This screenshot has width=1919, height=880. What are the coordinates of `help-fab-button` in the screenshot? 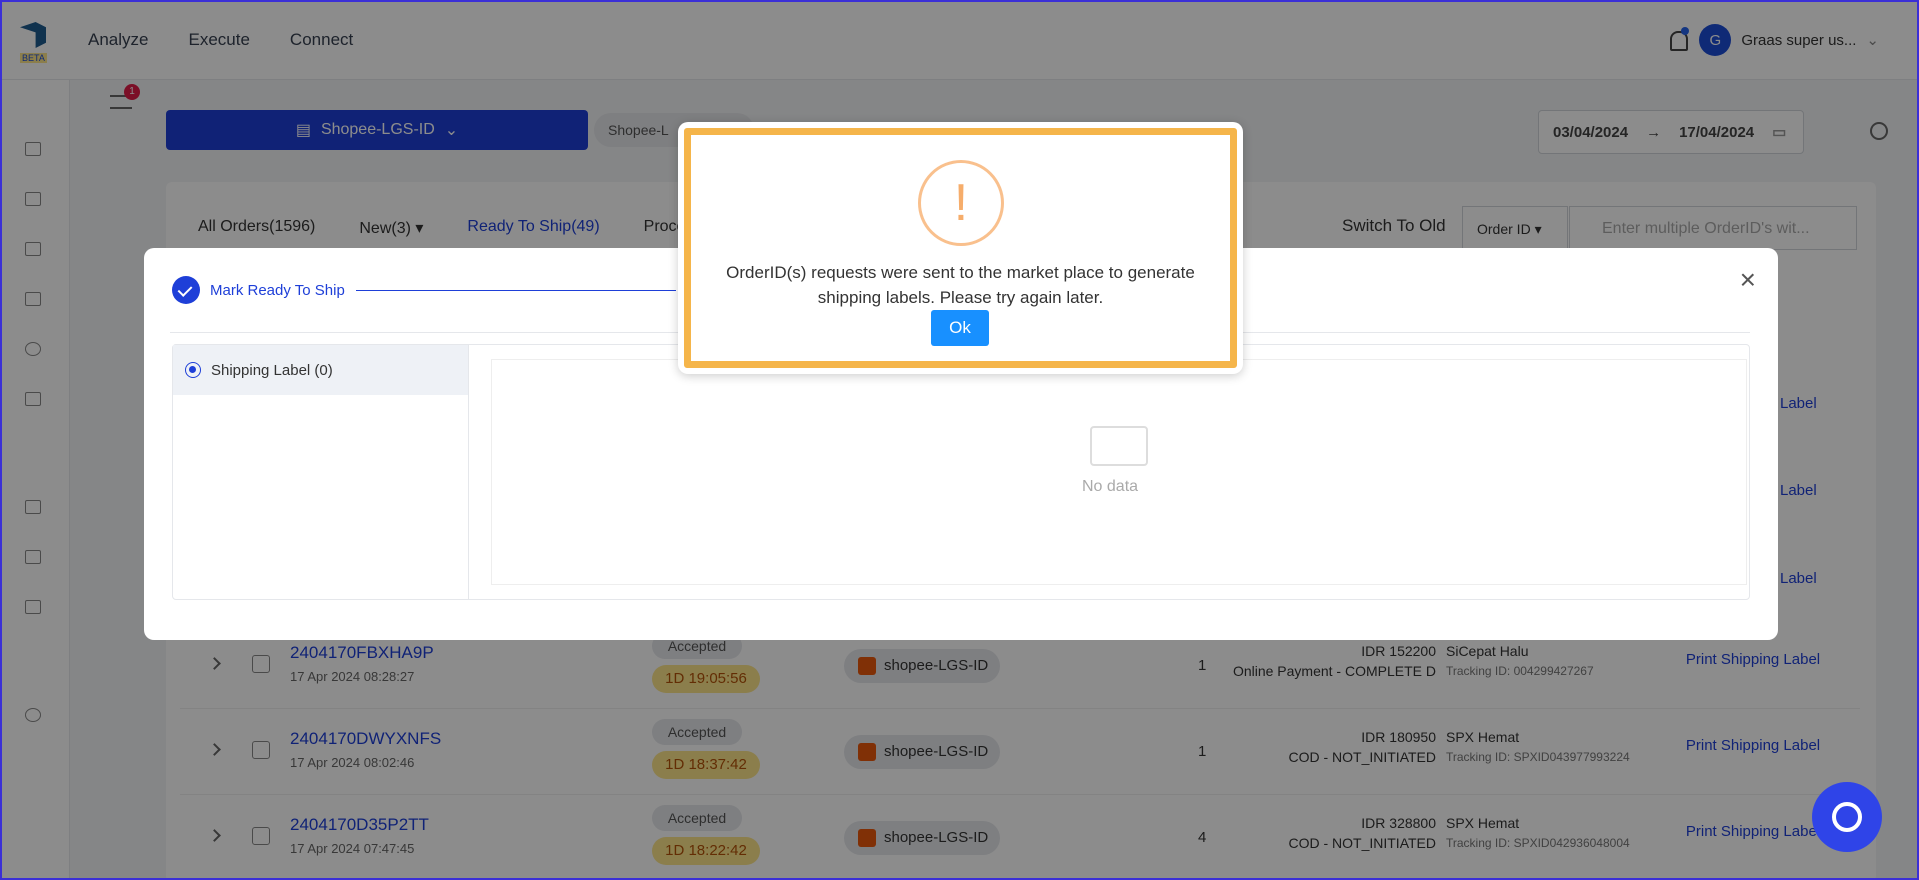 It's located at (1847, 817).